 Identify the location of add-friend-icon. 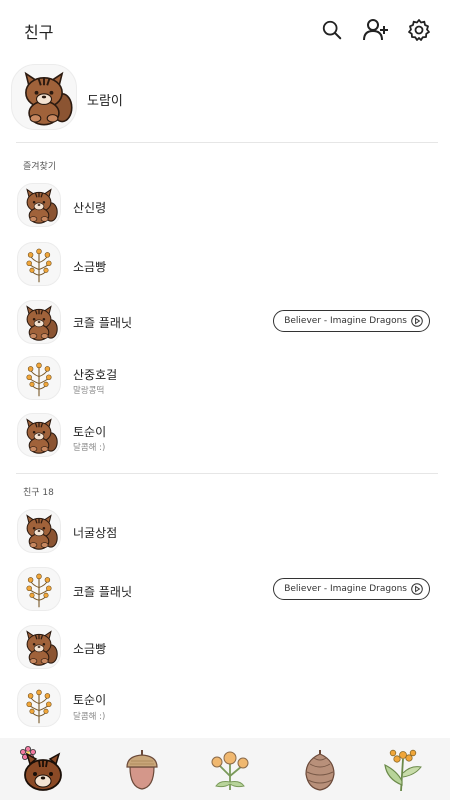
(376, 30).